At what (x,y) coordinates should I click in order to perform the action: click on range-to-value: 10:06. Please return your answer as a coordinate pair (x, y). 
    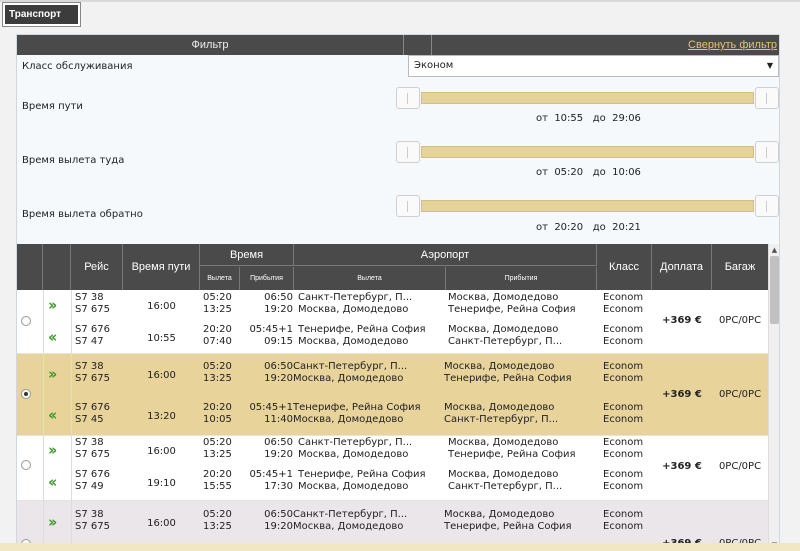
    Looking at the image, I should click on (626, 172).